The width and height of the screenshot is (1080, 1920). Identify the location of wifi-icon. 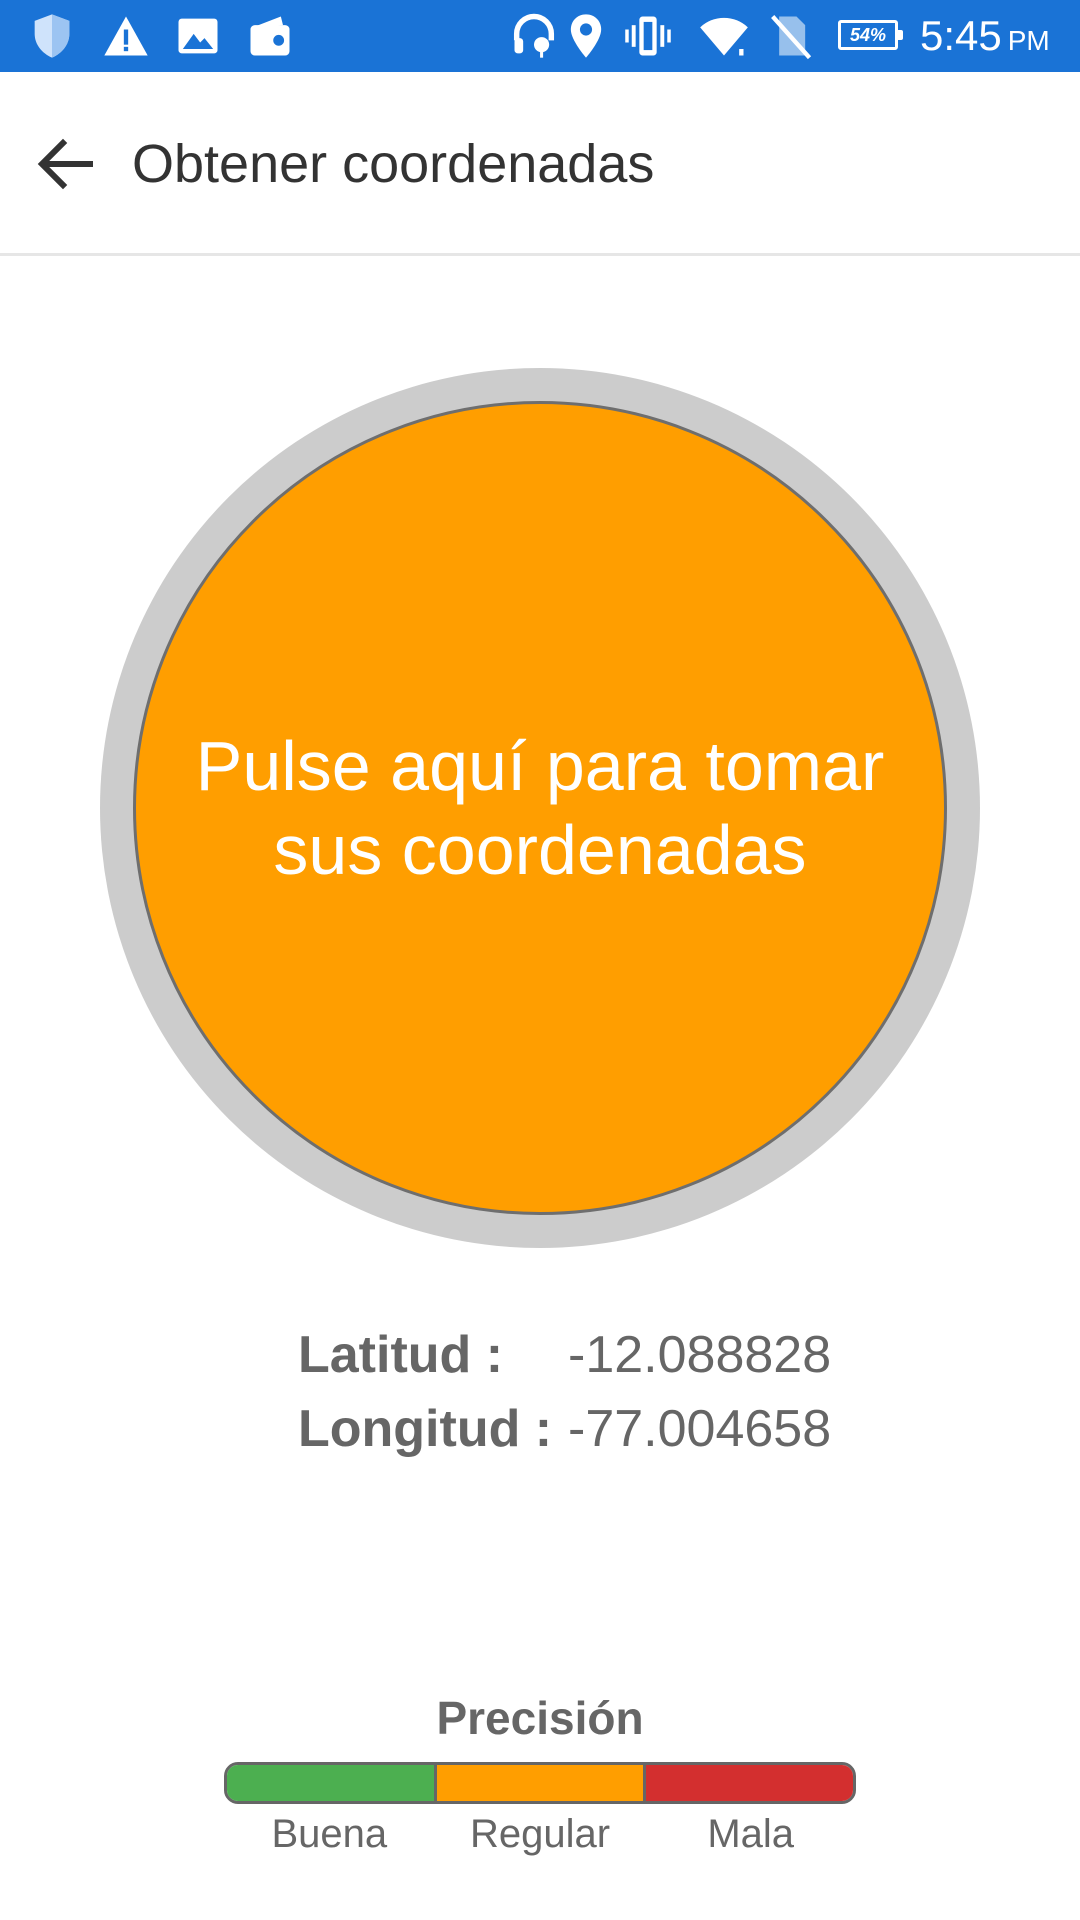
(724, 36).